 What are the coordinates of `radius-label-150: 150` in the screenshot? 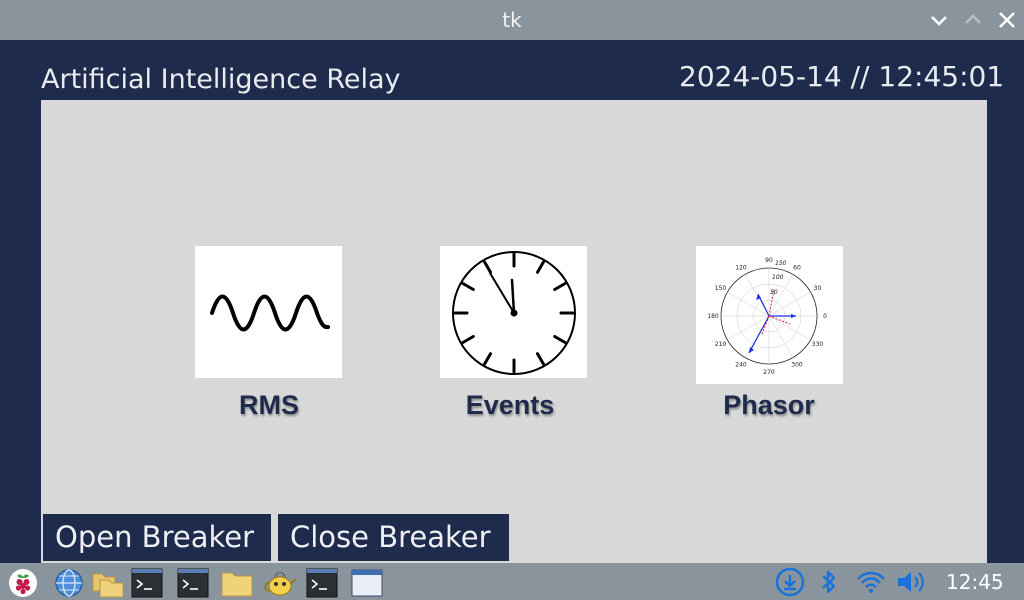 It's located at (781, 263).